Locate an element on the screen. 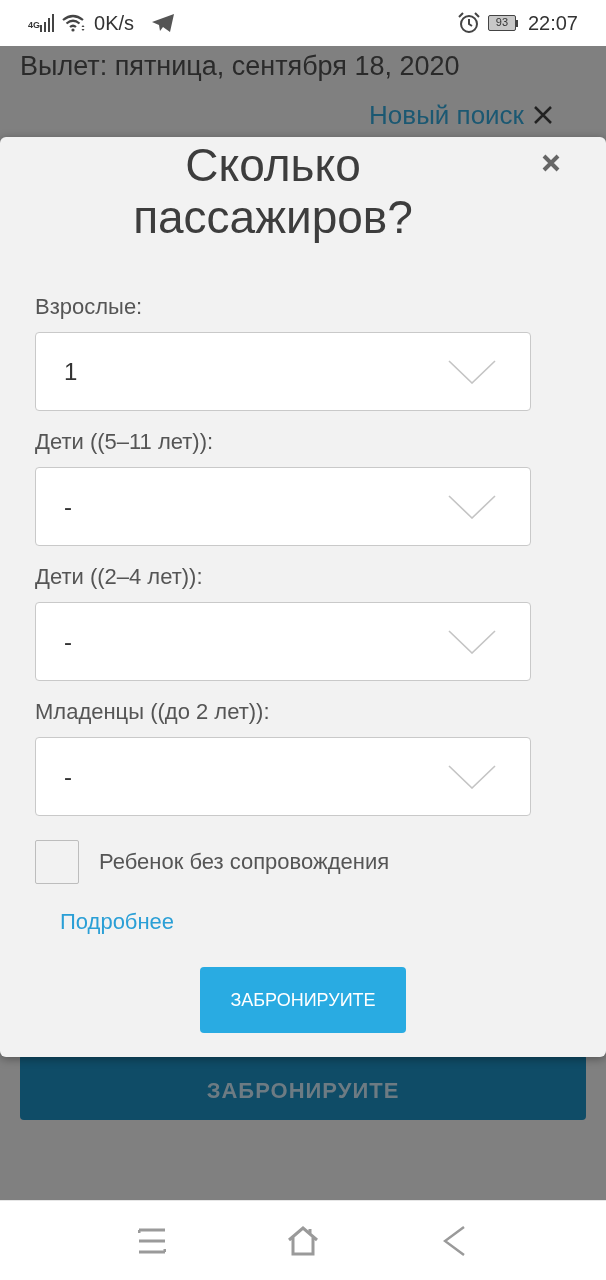 This screenshot has height=1280, width=606. network-speed: 0K/s is located at coordinates (114, 23).